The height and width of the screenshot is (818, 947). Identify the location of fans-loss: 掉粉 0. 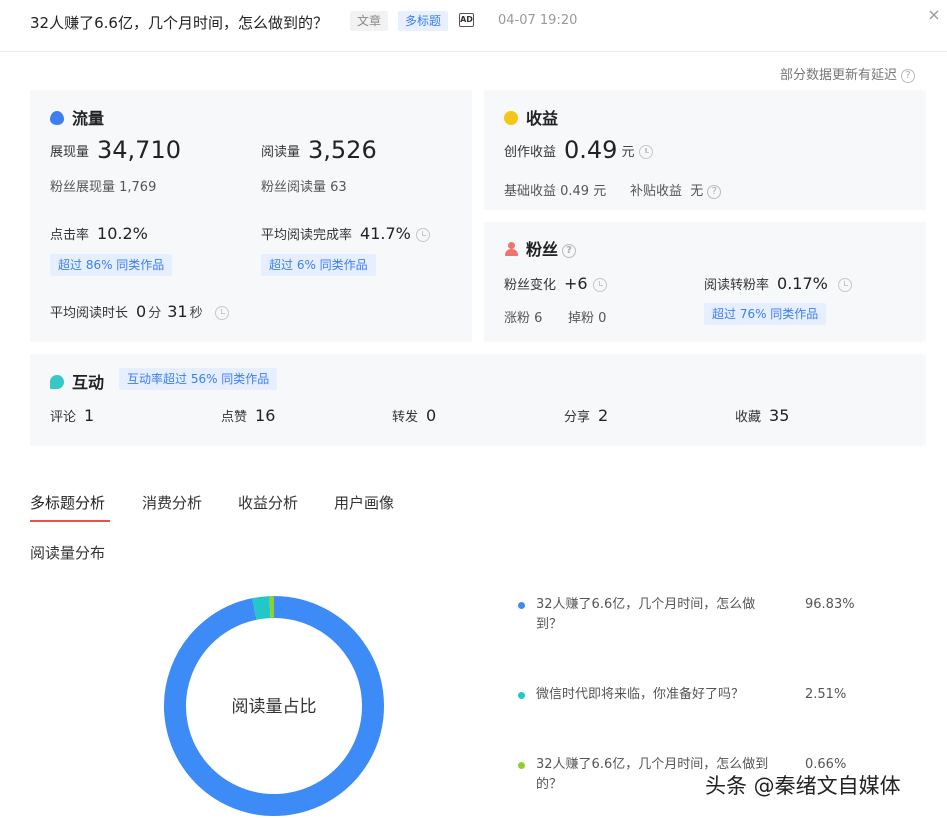
(587, 318).